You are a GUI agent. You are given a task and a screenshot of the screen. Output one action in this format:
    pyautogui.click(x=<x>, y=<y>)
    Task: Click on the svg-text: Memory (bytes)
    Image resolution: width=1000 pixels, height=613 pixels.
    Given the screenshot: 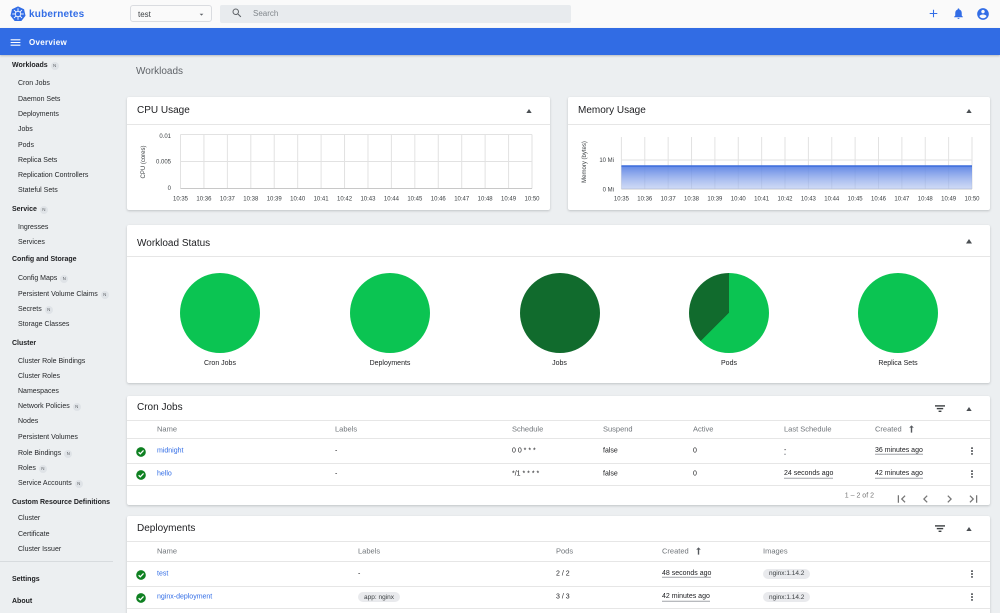 What is the action you would take?
    pyautogui.click(x=585, y=162)
    